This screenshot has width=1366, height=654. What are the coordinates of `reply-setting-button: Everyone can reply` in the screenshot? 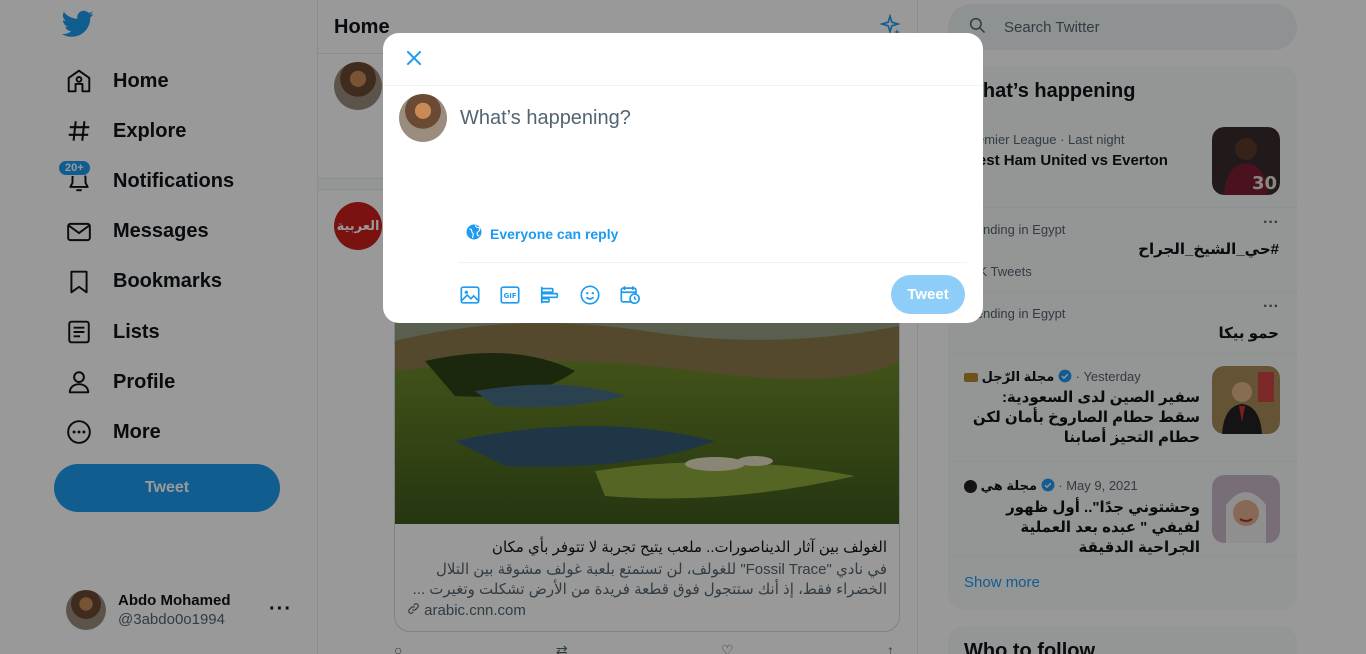 It's located at (541, 233).